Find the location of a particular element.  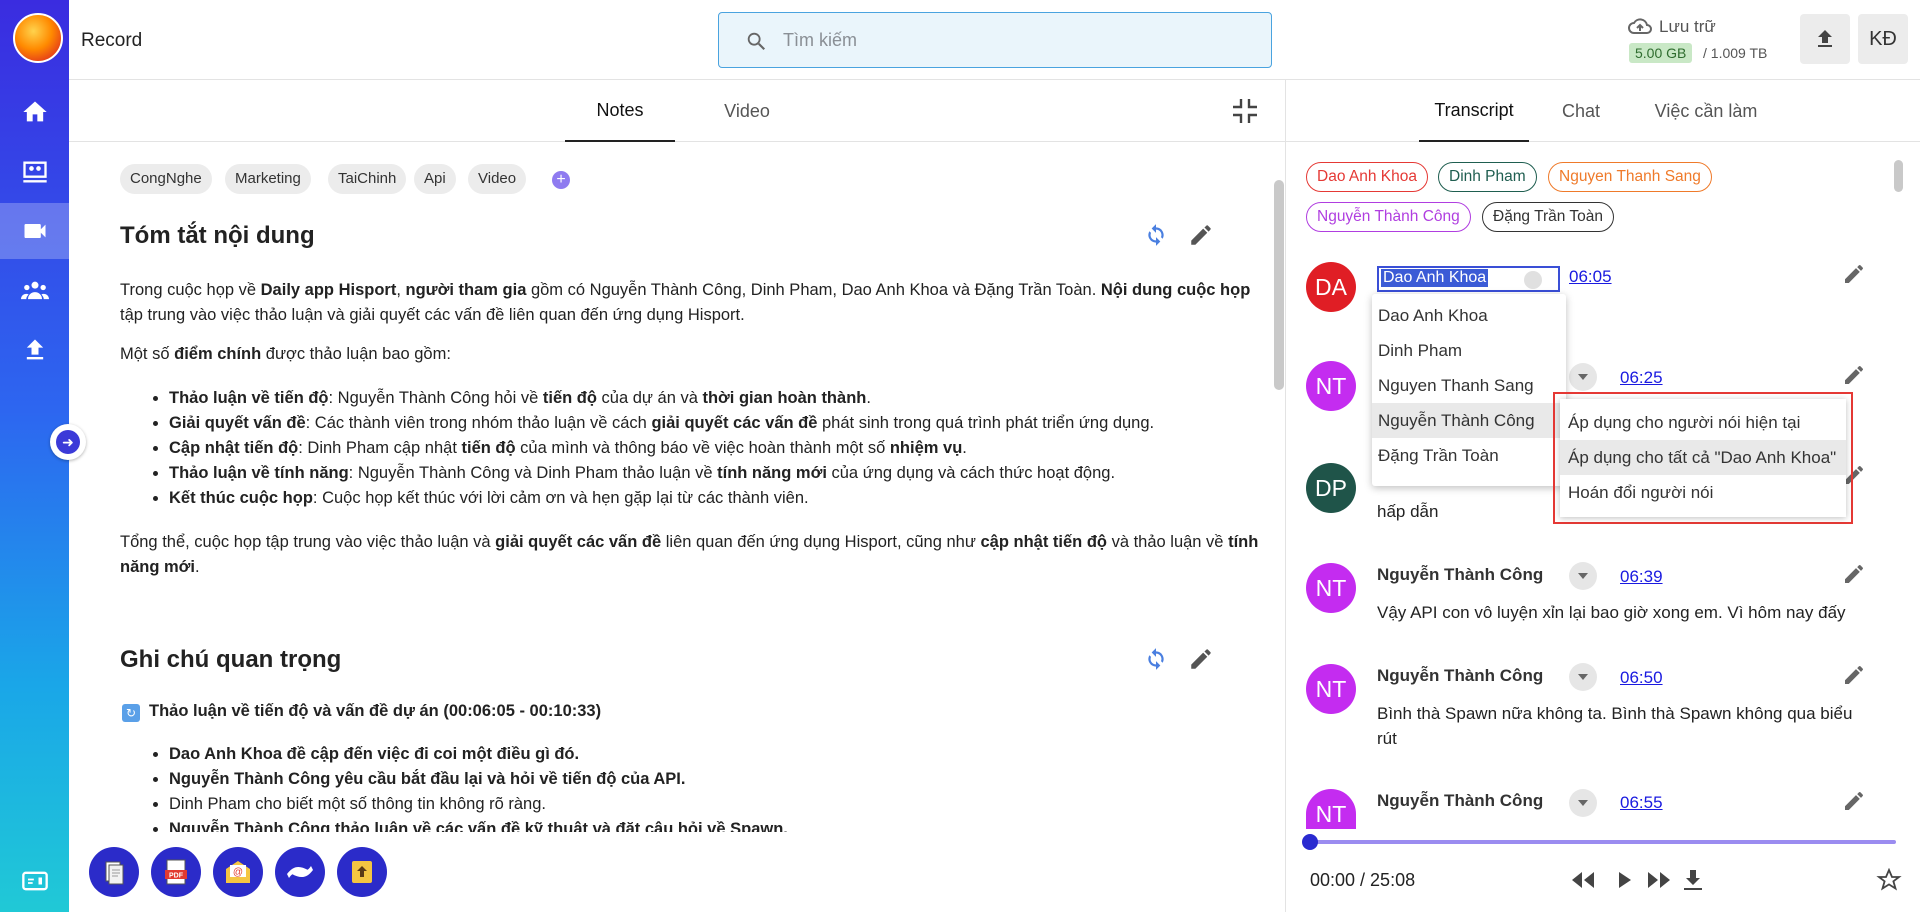

participant-chip: Nguyen Thanh Sang is located at coordinates (1630, 177).